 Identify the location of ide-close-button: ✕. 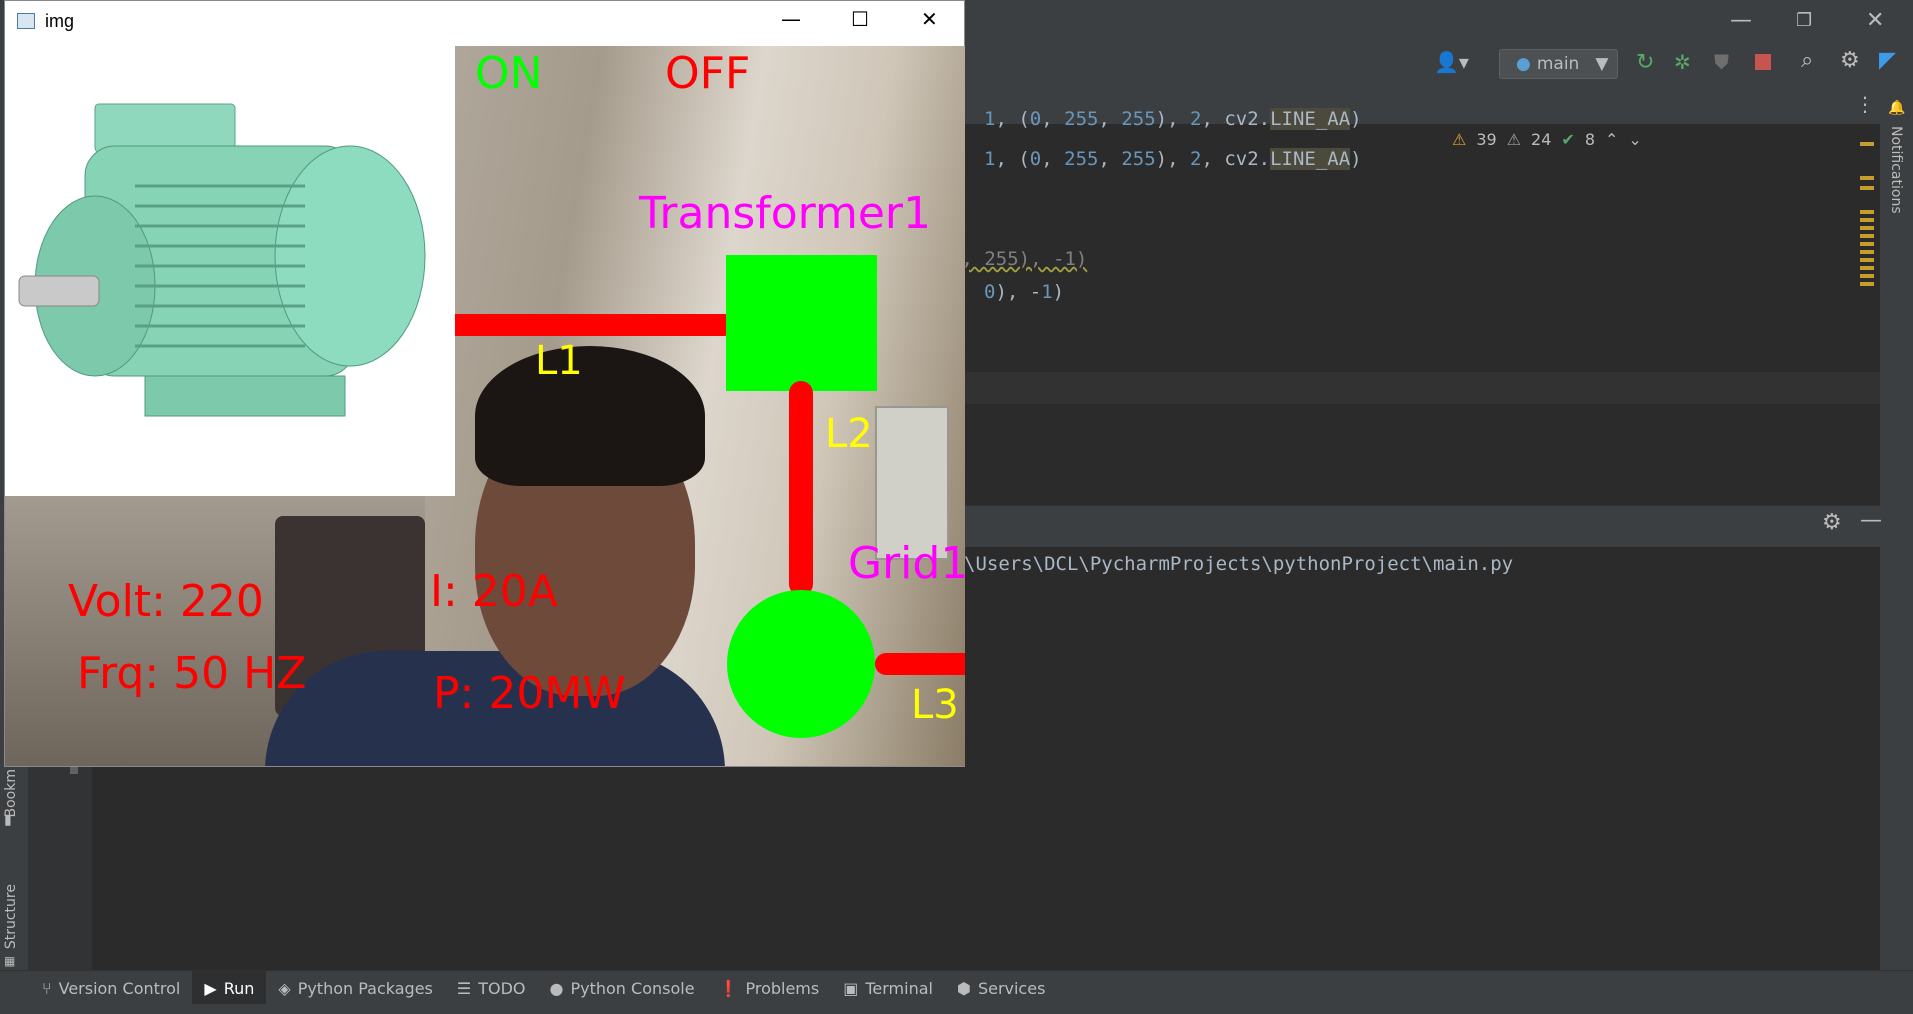
(1875, 21).